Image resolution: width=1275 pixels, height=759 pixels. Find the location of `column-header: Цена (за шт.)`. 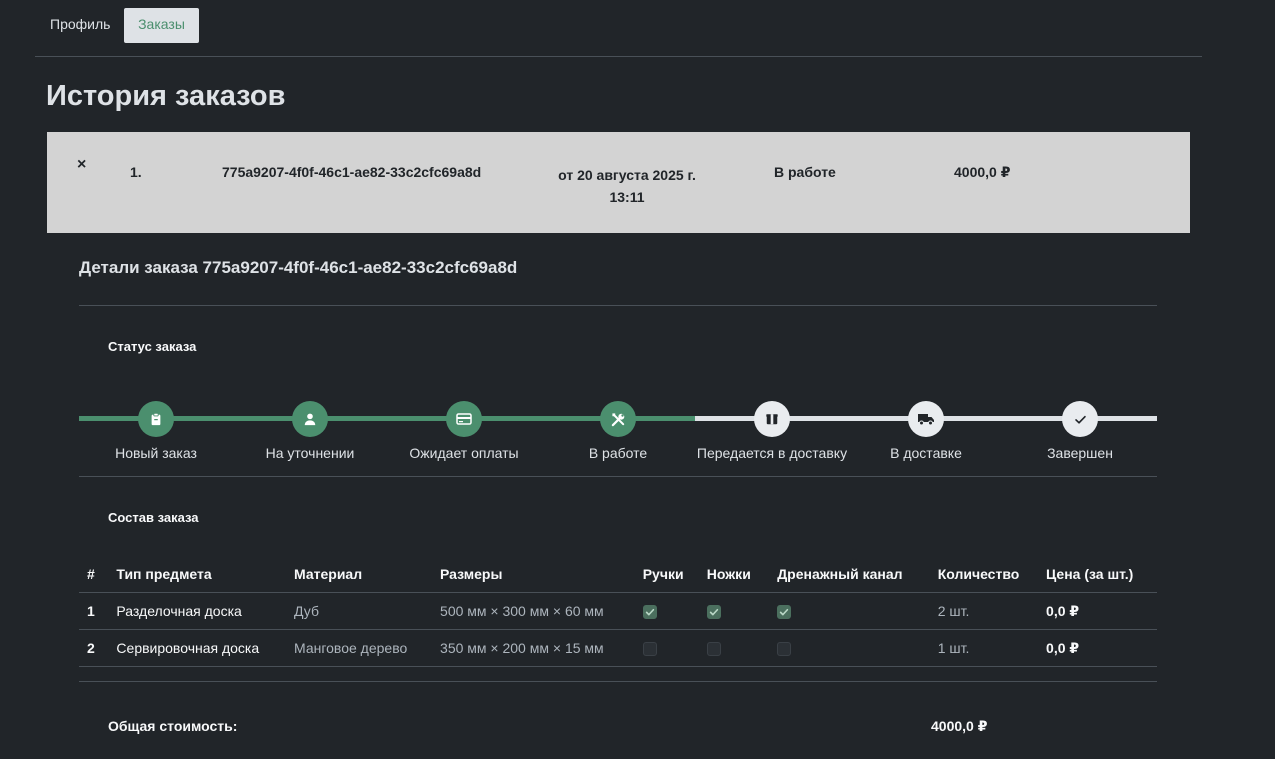

column-header: Цена (за шт.) is located at coordinates (1099, 574).